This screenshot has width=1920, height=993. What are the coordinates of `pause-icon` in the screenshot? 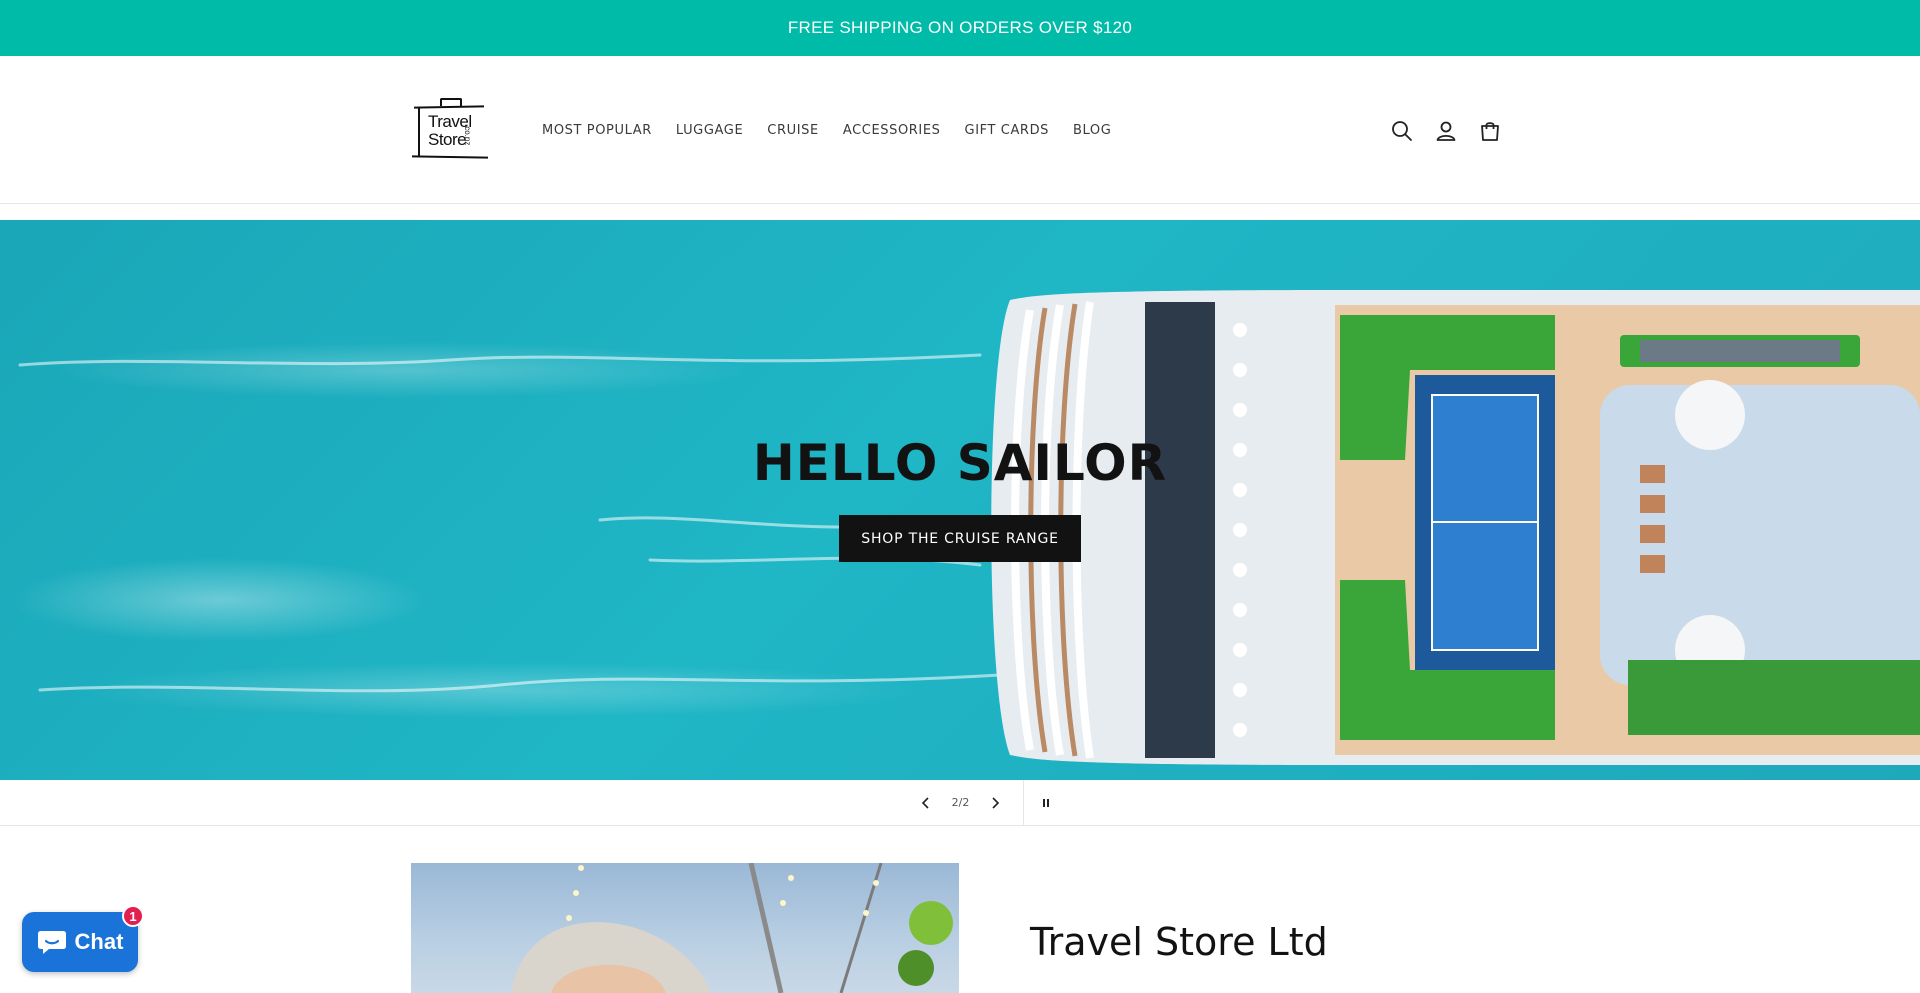 It's located at (1046, 802).